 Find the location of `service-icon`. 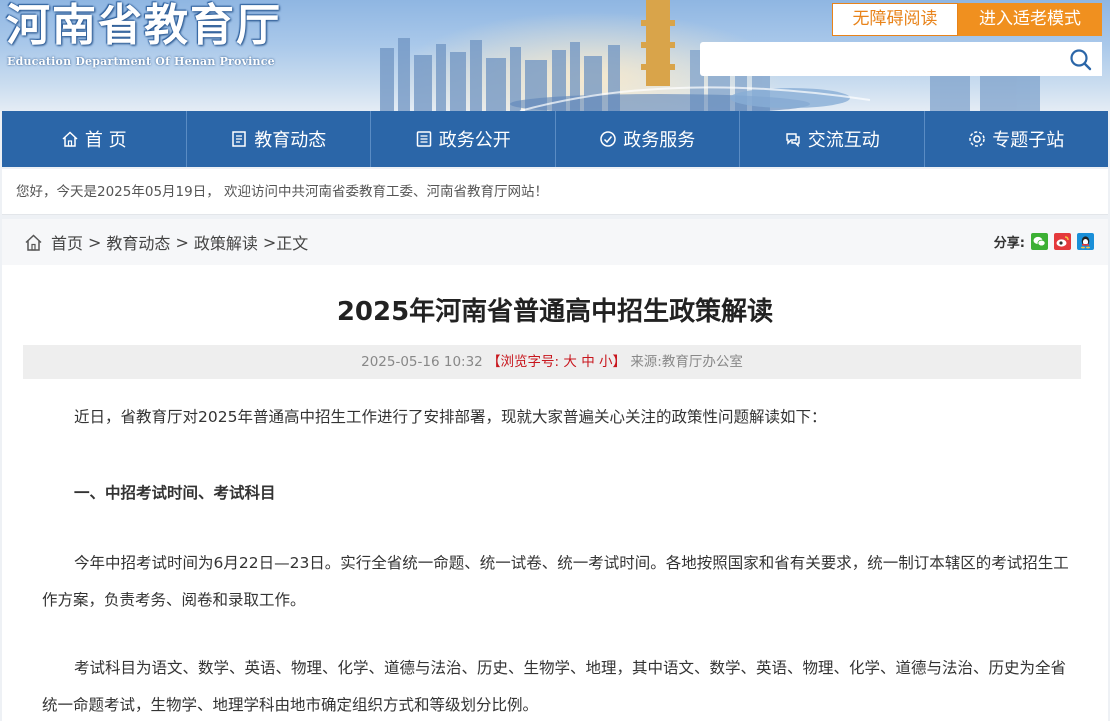

service-icon is located at coordinates (608, 139).